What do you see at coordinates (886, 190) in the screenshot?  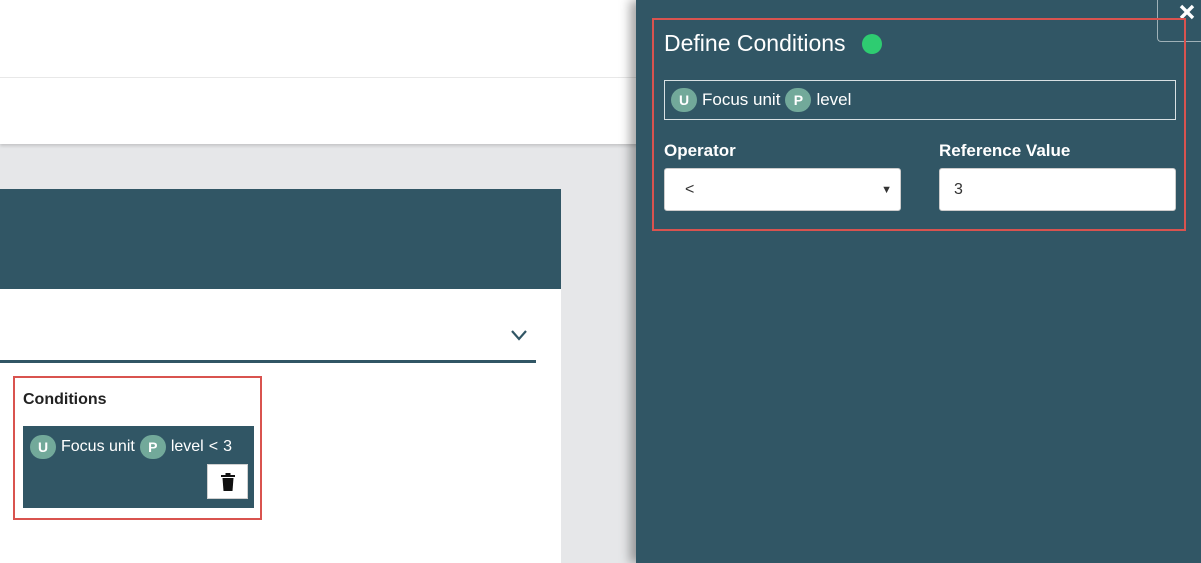 I see `dropdown-arrow-icon: ▼` at bounding box center [886, 190].